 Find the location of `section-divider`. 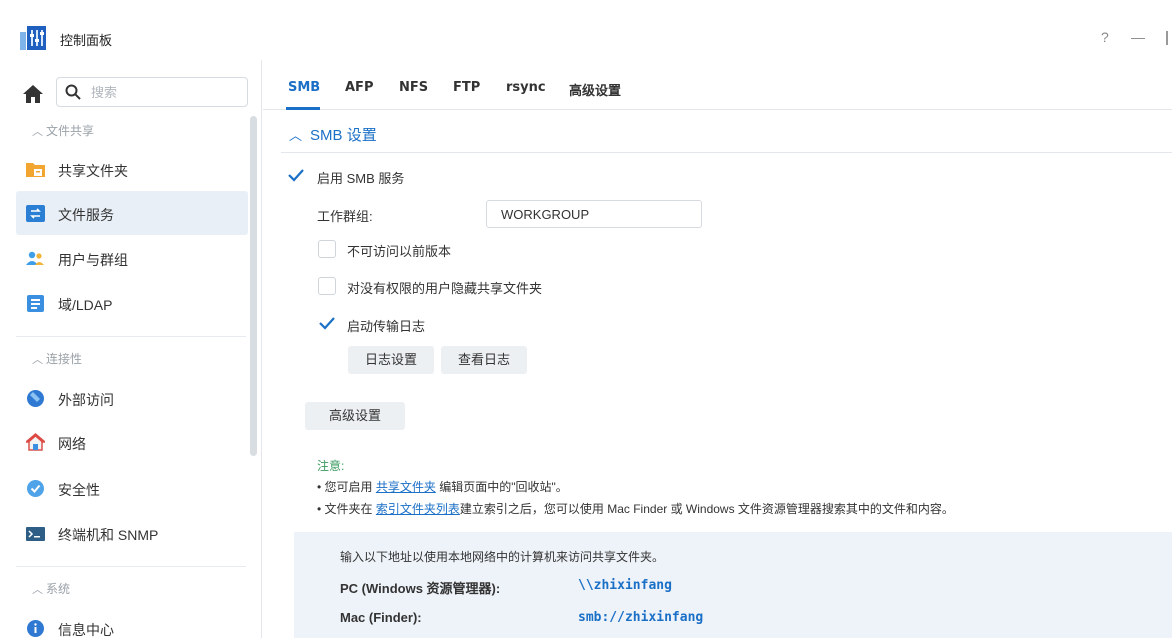

section-divider is located at coordinates (726, 152).